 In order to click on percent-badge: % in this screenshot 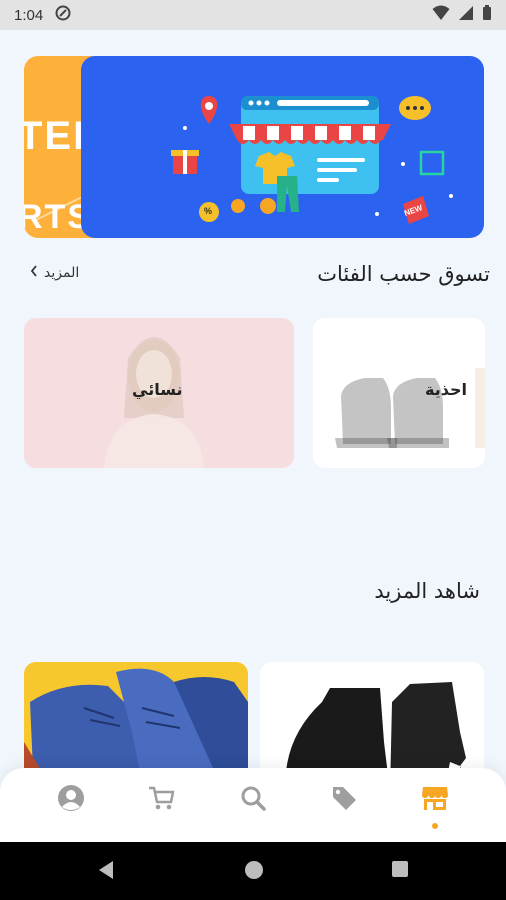, I will do `click(208, 211)`.